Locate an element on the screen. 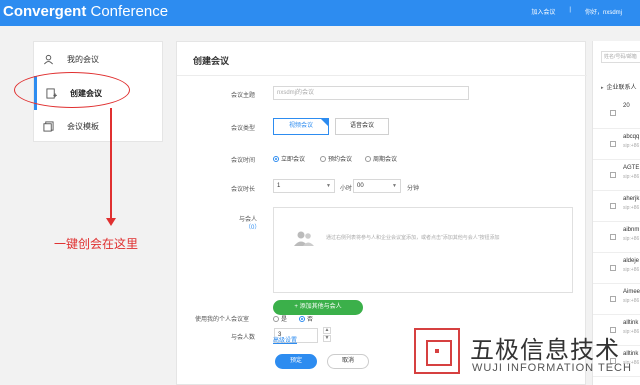  option-label: 语音会议 is located at coordinates (361, 126).